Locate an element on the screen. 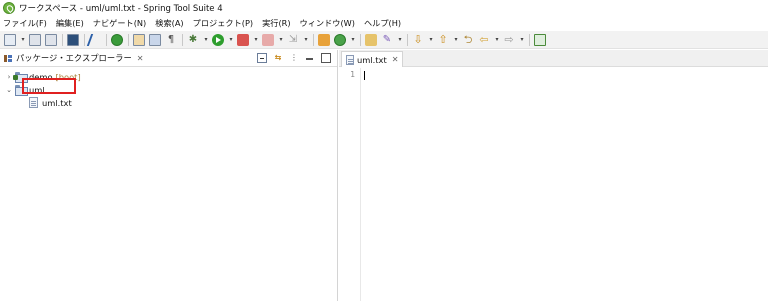 The image size is (768, 301). debug-dropdown-icon: ▾ is located at coordinates (206, 40).